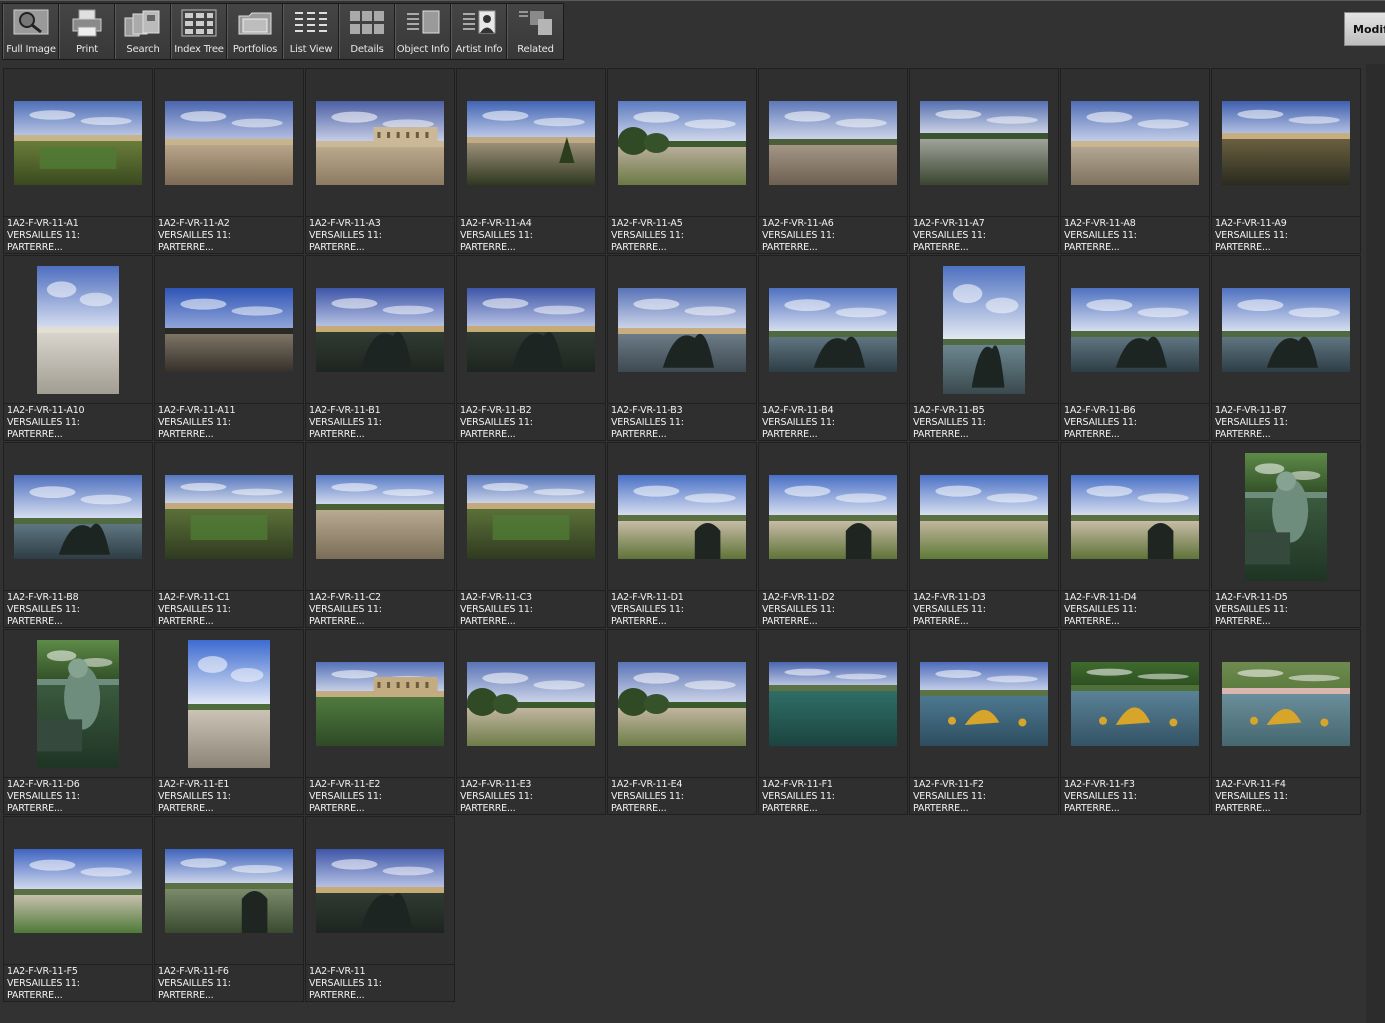  I want to click on portfolios-button: Portfolios, so click(255, 31).